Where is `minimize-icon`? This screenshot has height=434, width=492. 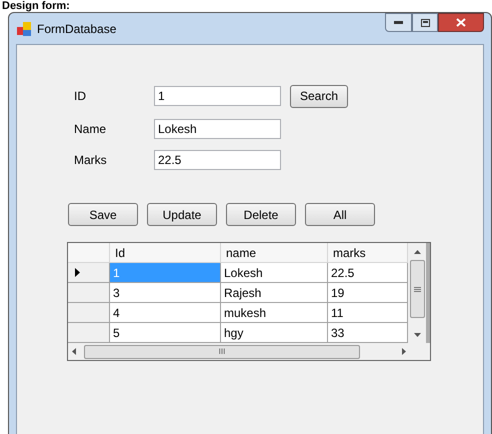
minimize-icon is located at coordinates (398, 22).